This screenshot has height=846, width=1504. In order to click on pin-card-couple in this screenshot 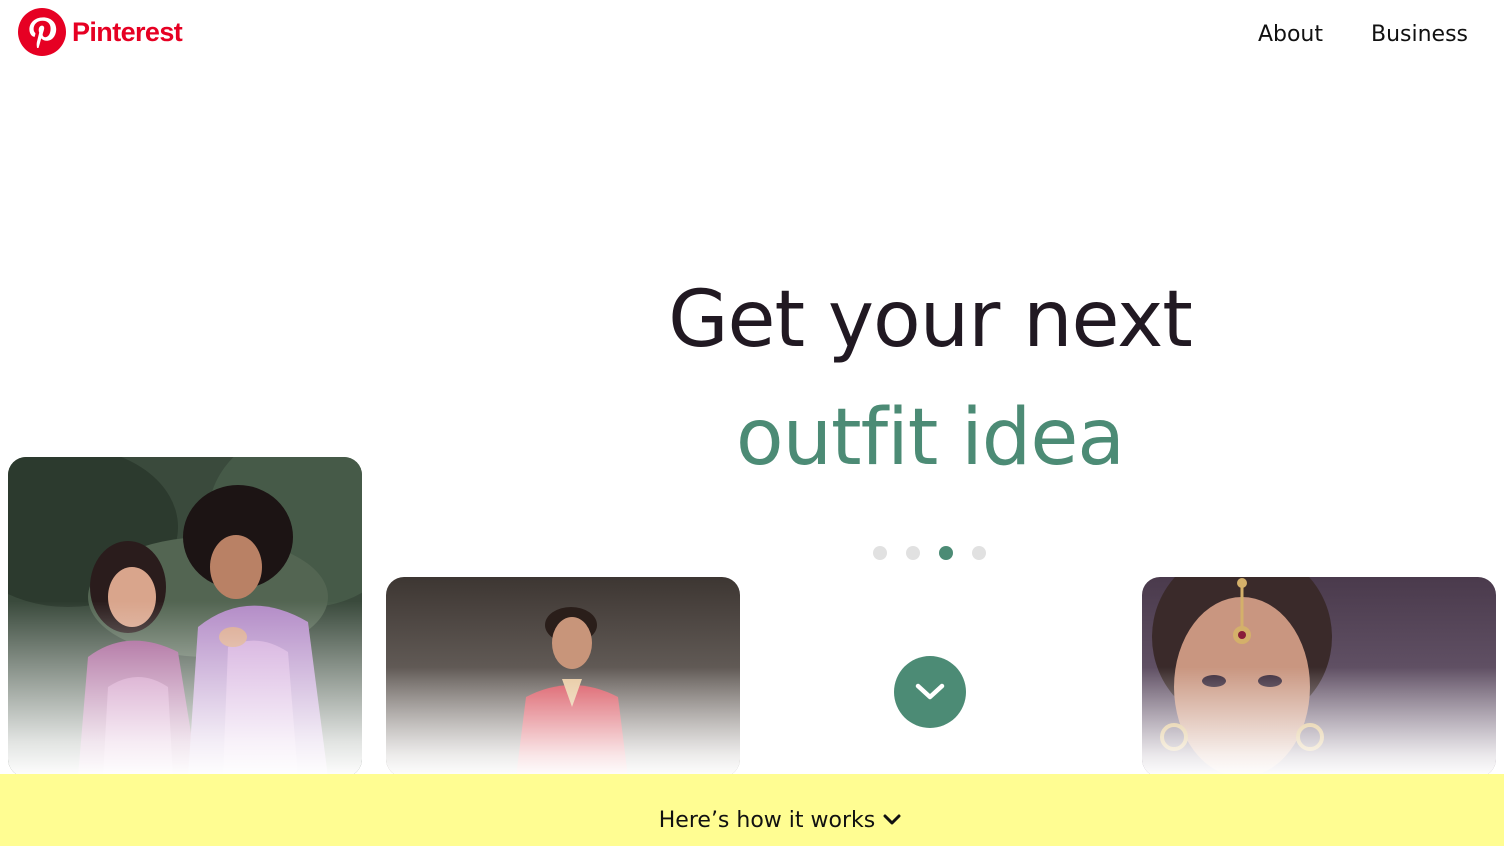, I will do `click(185, 617)`.